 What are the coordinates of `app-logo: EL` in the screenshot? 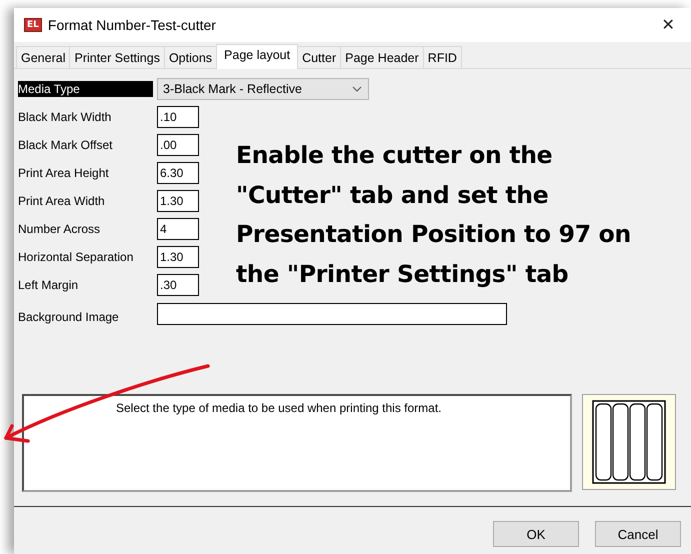 It's located at (33, 25).